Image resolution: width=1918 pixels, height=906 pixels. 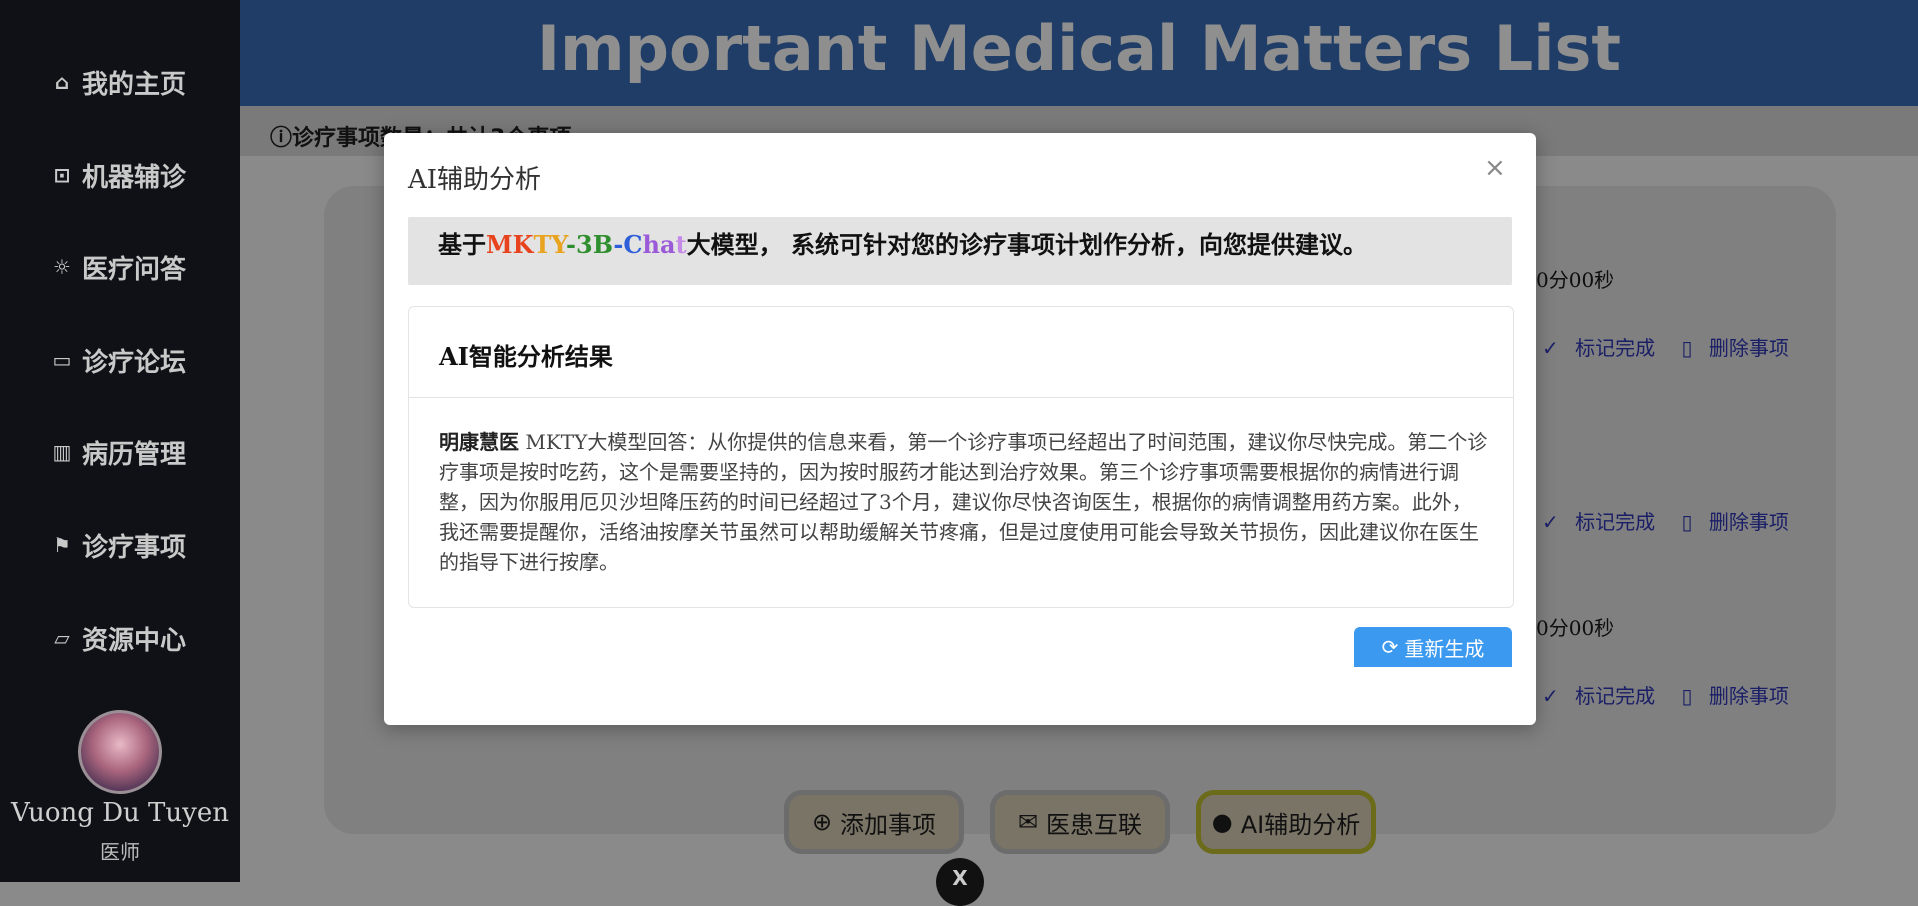 I want to click on item-2-actions: ✓ 标记完成 ▯ 删除事项, so click(x=1675, y=520).